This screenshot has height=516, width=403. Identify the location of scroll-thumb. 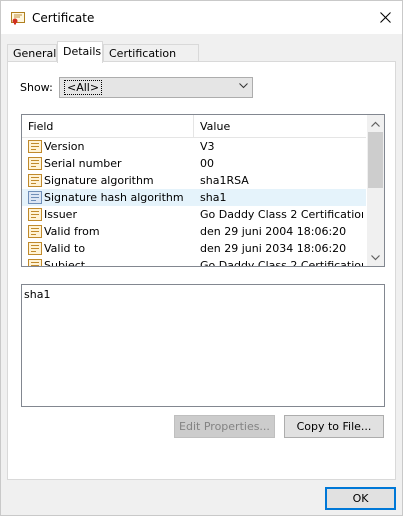
(375, 160).